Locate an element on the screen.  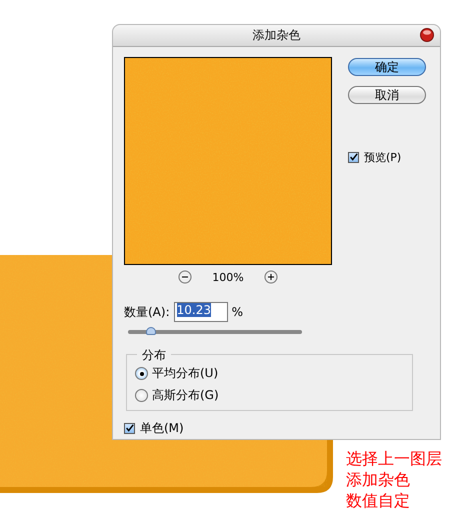
window-title: 添加杂色 is located at coordinates (276, 35).